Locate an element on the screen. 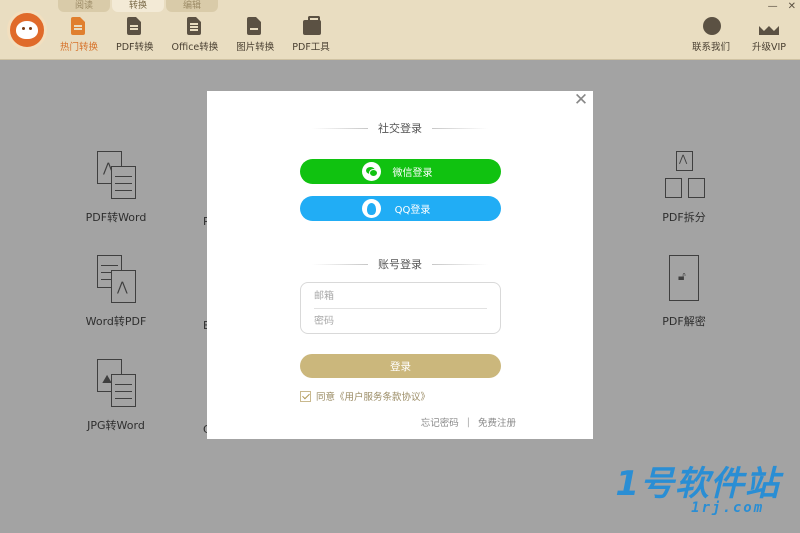 The image size is (800, 533). password-field is located at coordinates (400, 321).